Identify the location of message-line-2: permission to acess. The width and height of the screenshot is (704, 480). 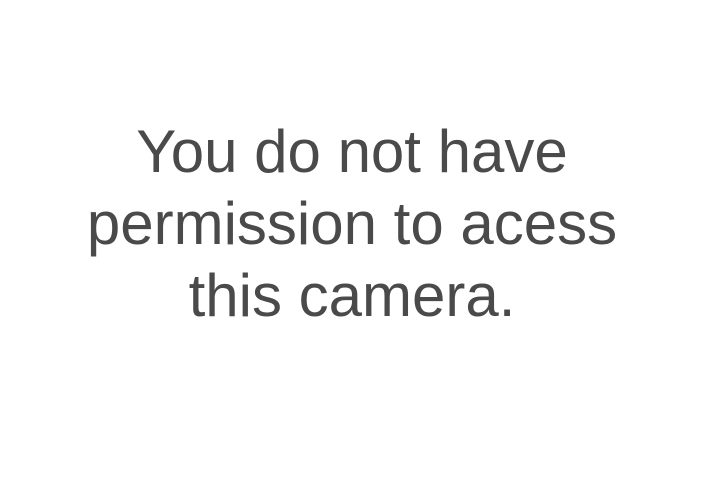
(352, 223).